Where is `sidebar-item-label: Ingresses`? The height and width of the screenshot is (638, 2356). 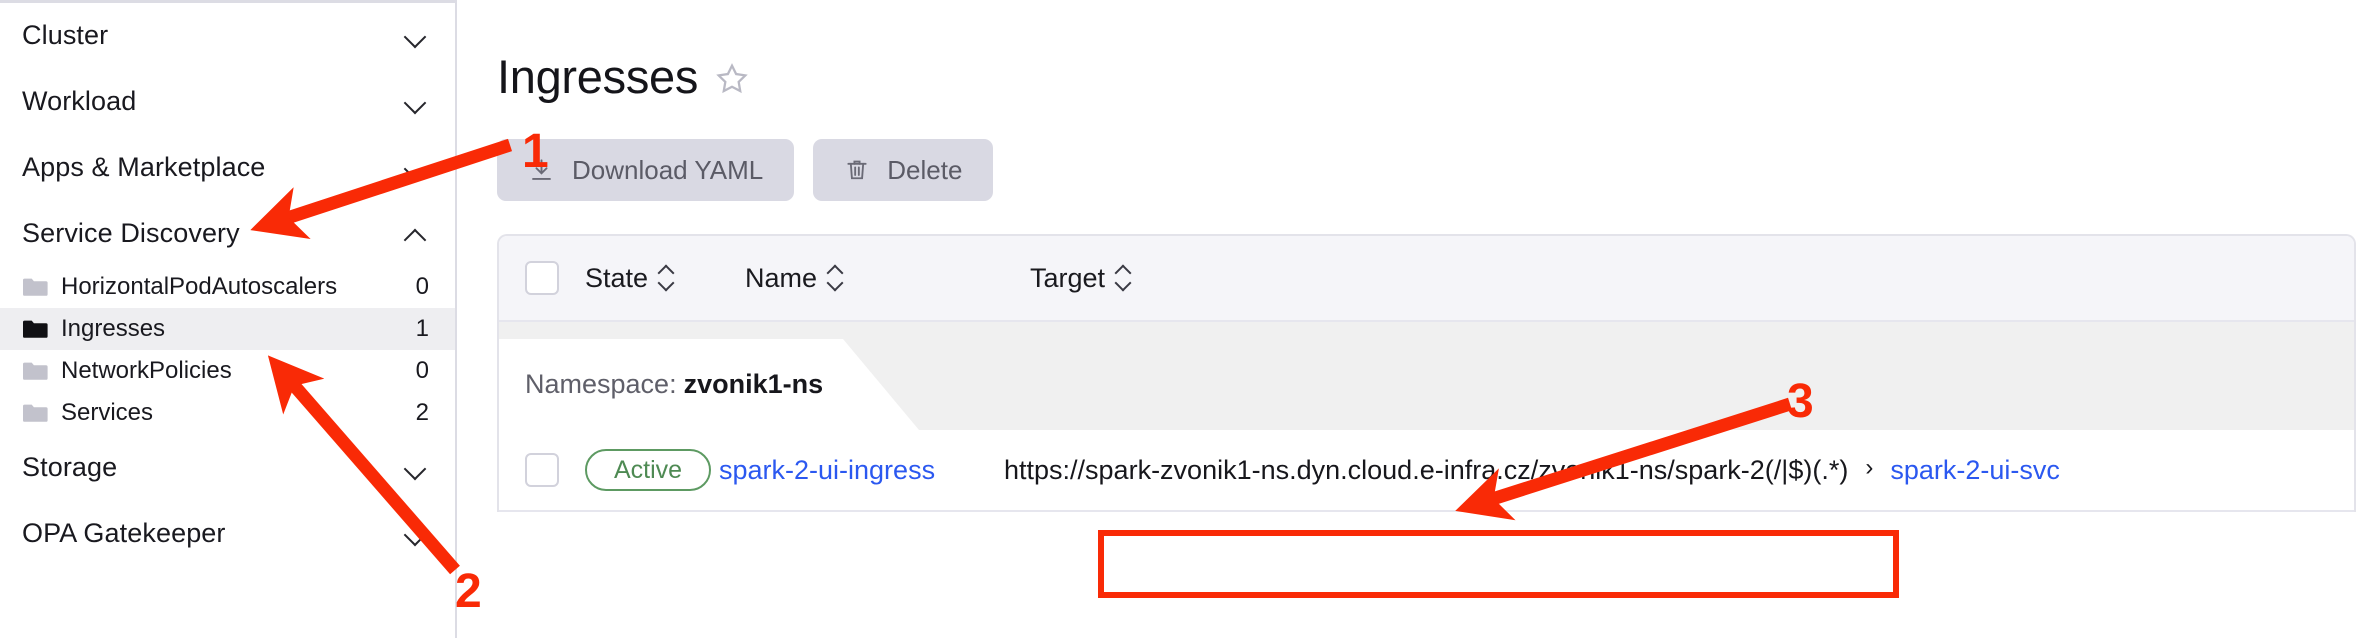 sidebar-item-label: Ingresses is located at coordinates (113, 328).